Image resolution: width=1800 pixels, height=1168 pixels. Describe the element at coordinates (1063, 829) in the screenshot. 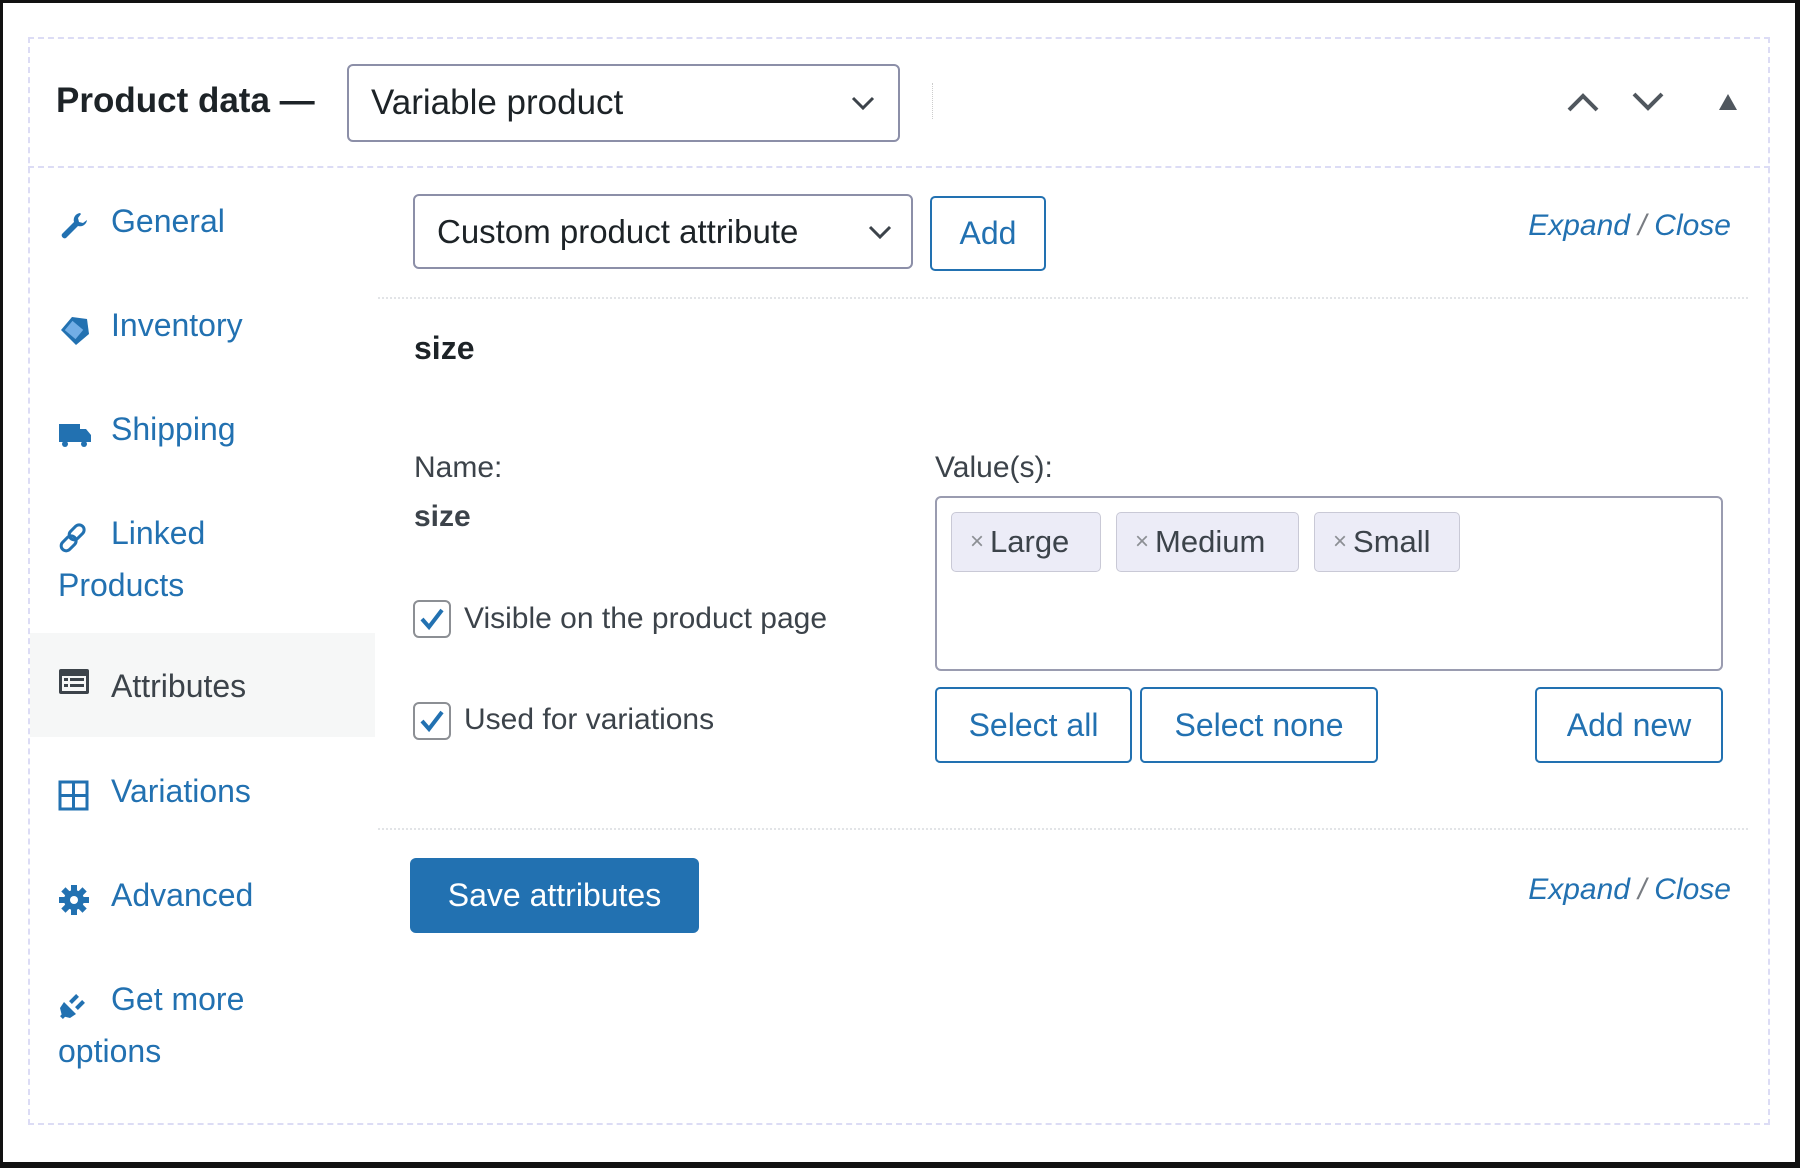

I see `attribute-divider` at that location.